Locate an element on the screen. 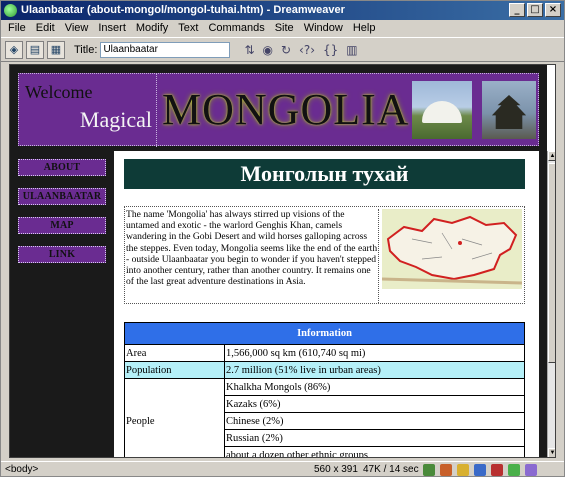 The height and width of the screenshot is (477, 565). minimize-button: _ is located at coordinates (517, 10).